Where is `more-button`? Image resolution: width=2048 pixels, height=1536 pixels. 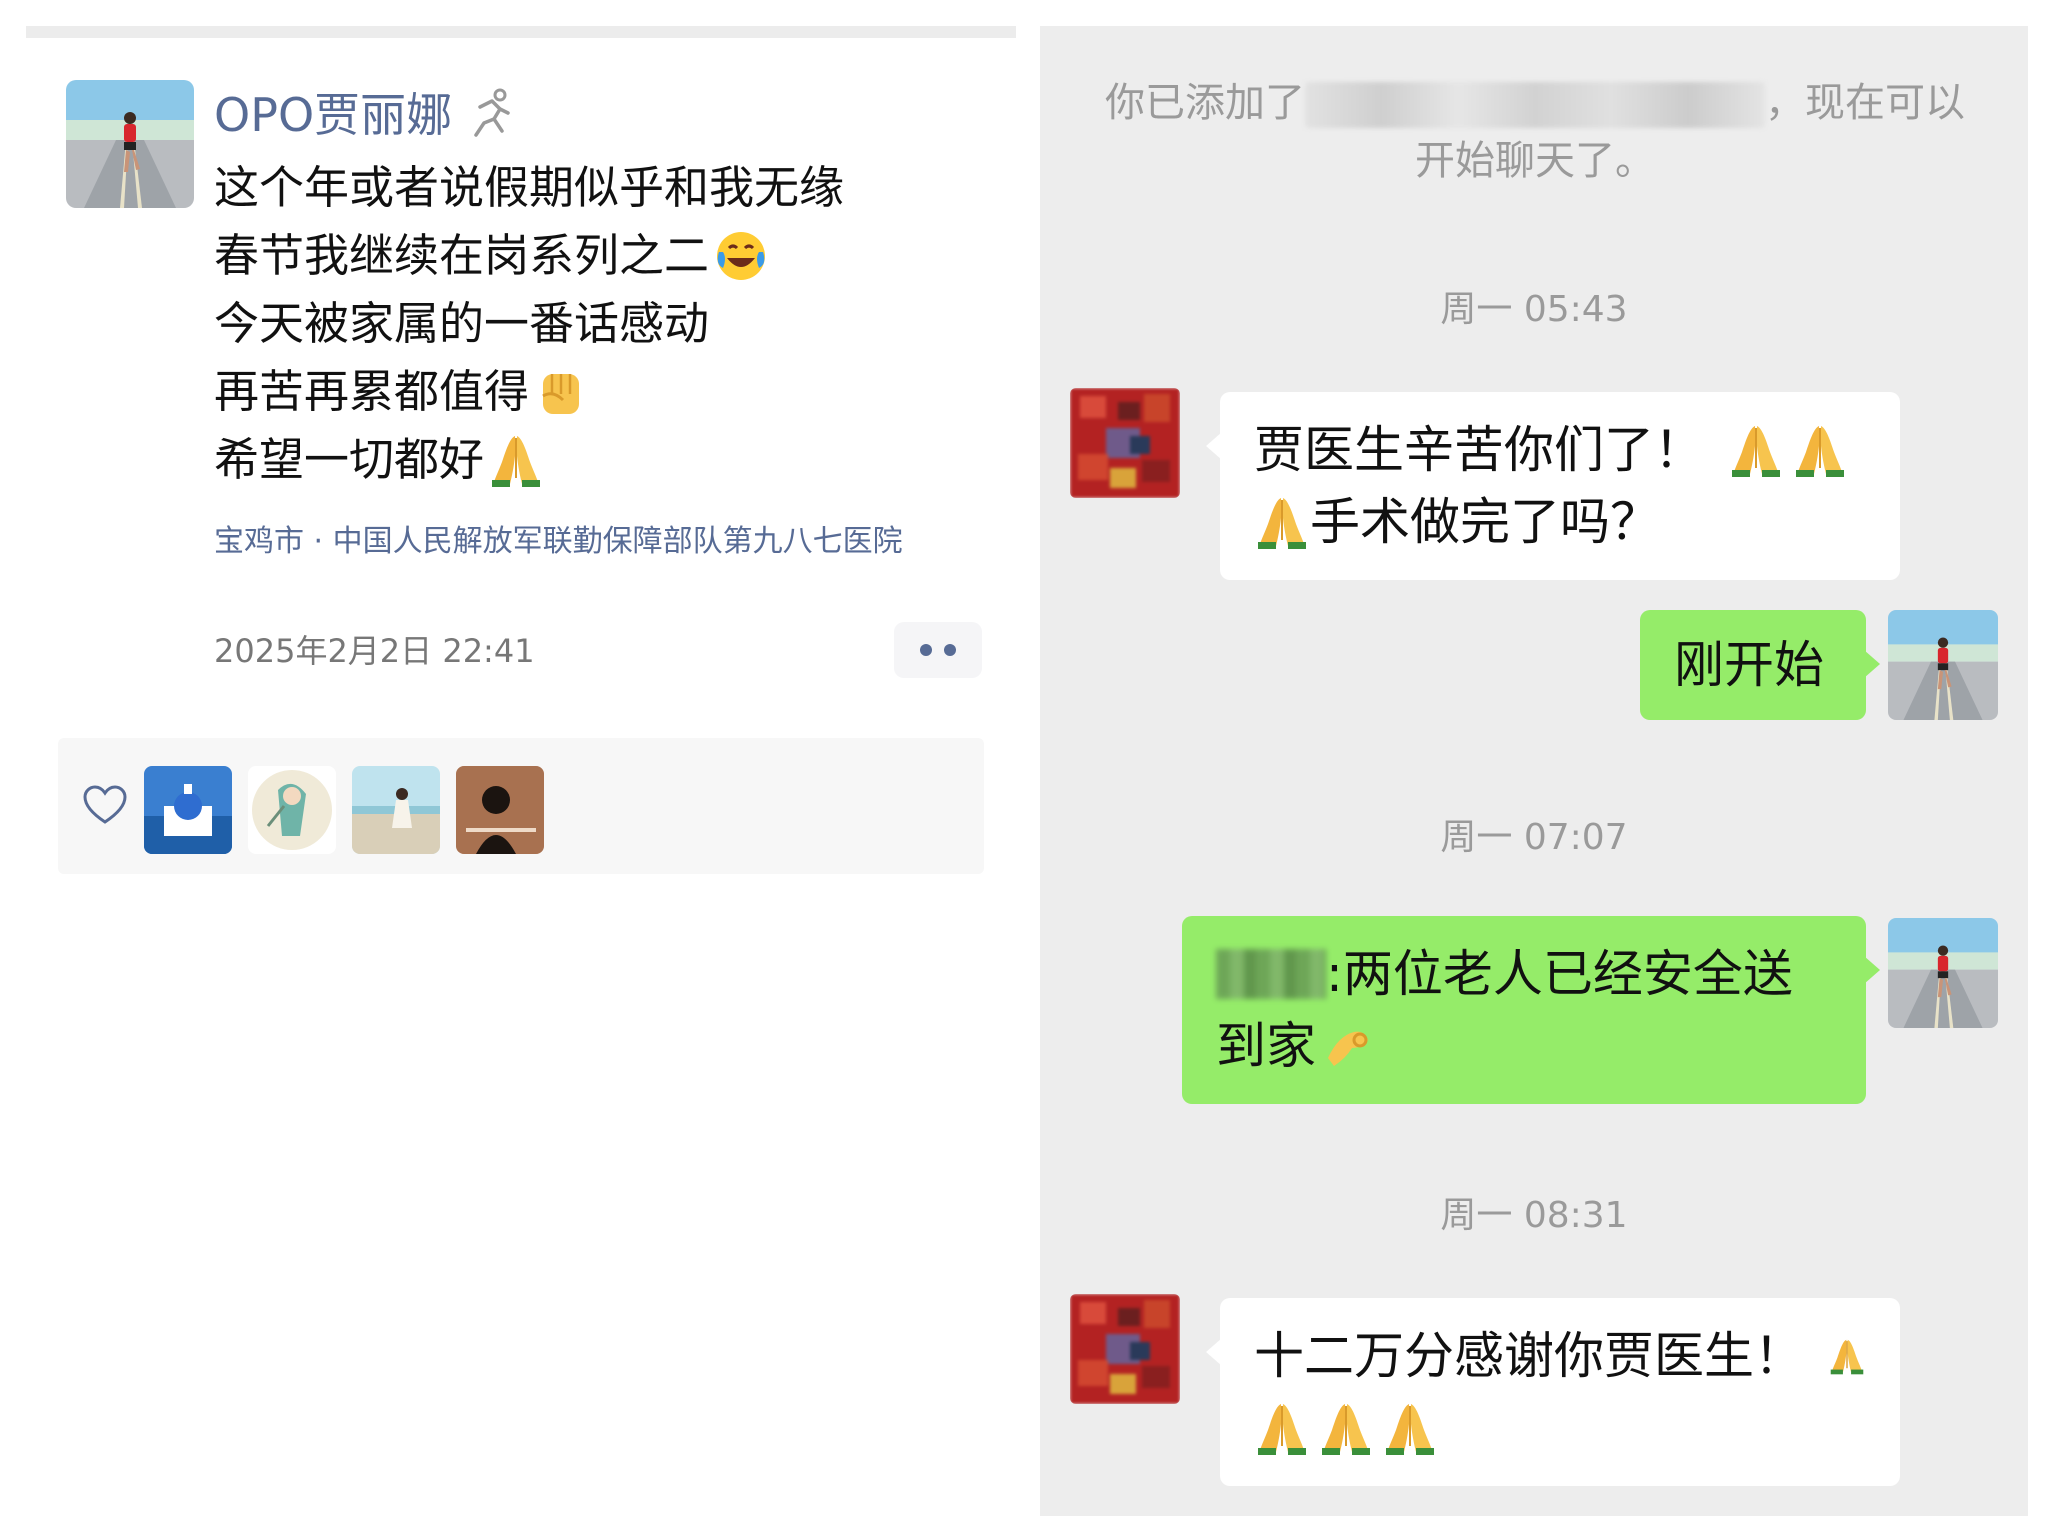 more-button is located at coordinates (938, 650).